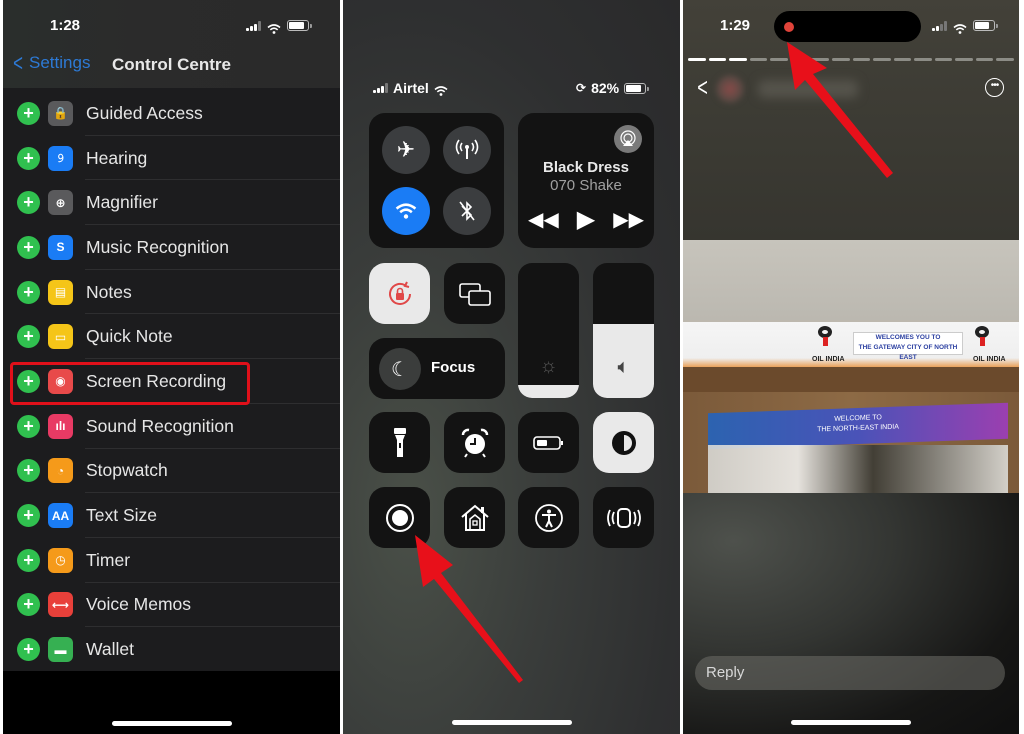 Image resolution: width=1024 pixels, height=734 pixels. What do you see at coordinates (108, 559) in the screenshot?
I see `list-item-label: Timer` at bounding box center [108, 559].